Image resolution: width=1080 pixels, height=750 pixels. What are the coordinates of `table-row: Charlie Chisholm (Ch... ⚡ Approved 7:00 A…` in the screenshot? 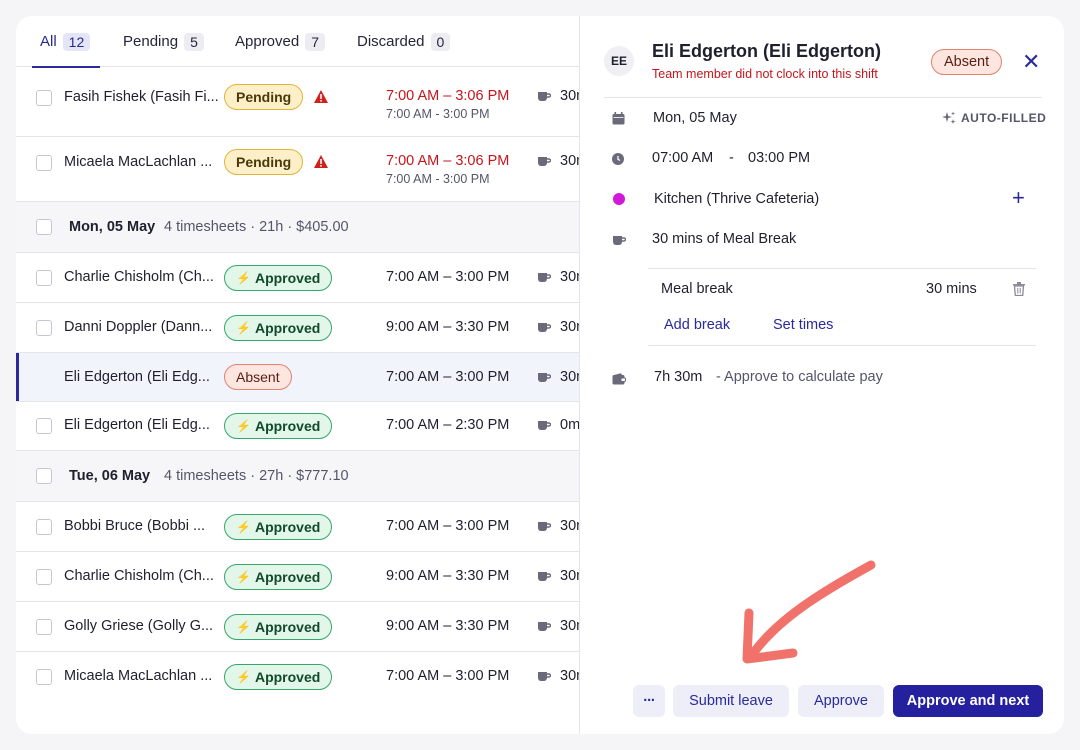 It's located at (297, 278).